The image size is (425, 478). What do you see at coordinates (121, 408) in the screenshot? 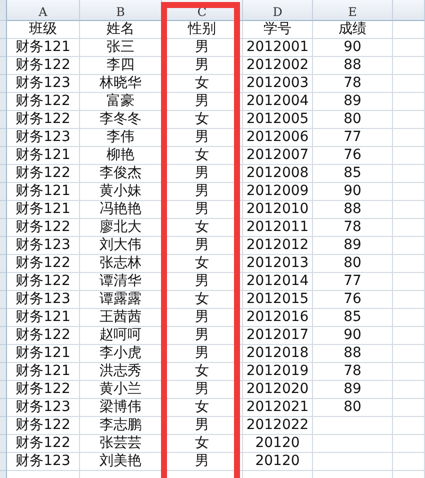
I see `table-cell: 梁博伟` at bounding box center [121, 408].